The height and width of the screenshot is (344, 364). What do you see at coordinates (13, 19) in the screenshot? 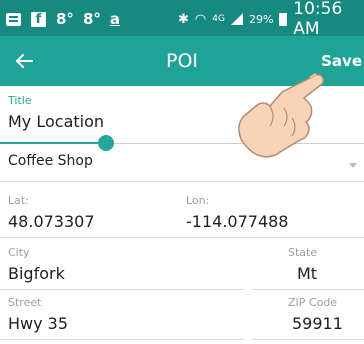
I see `message-icon` at bounding box center [13, 19].